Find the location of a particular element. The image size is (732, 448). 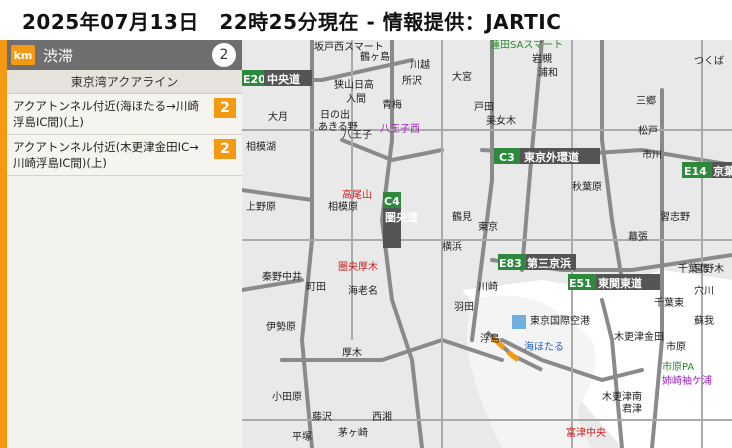

map-label: 青梅 is located at coordinates (392, 104).